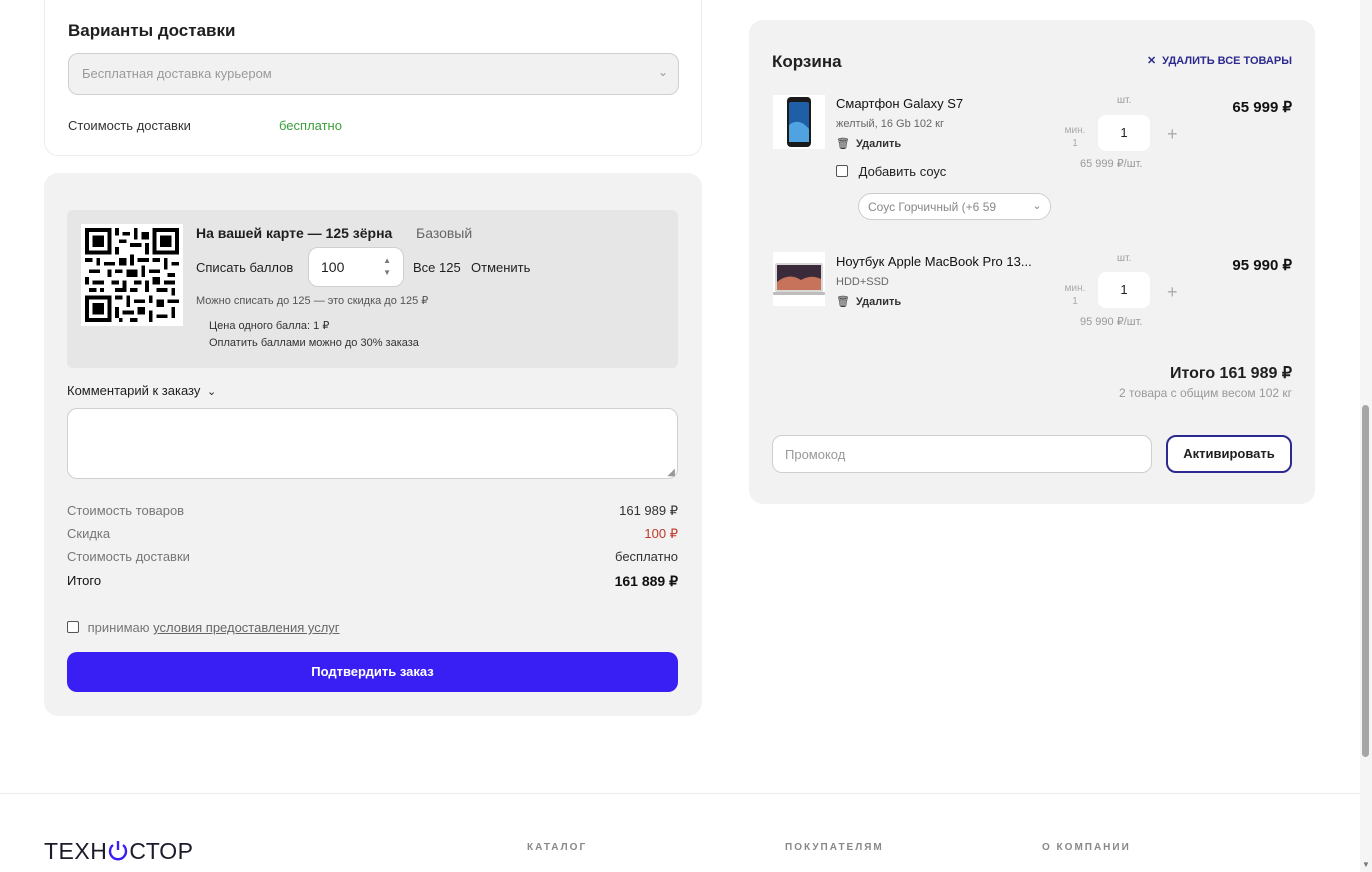  Describe the element at coordinates (89, 533) in the screenshot. I see `summary-discount-label: Скидка` at that location.